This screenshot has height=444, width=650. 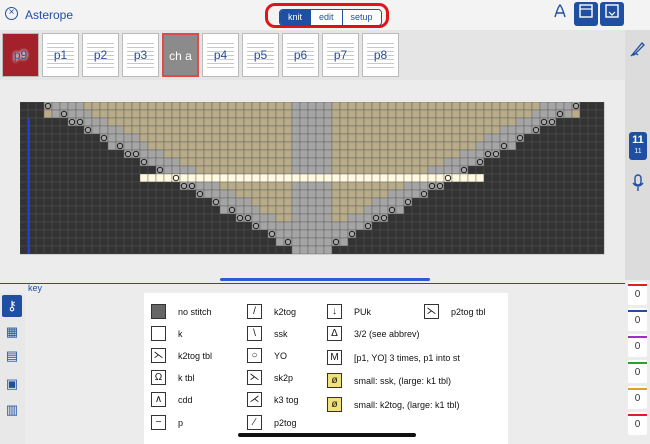 I want to click on chart-view-icon, so click(x=612, y=14).